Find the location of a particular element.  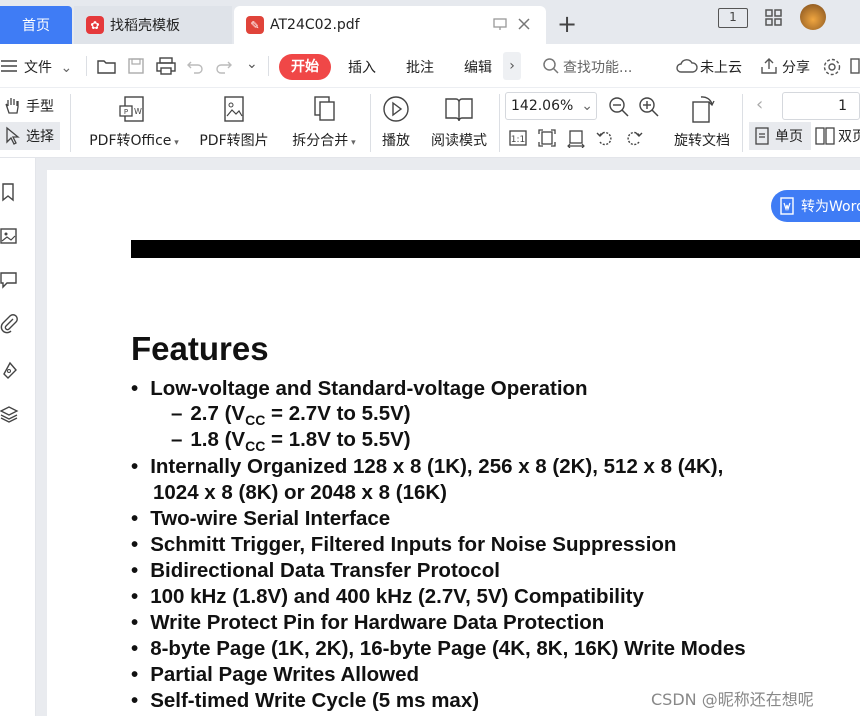

single-page-button: 单页 is located at coordinates (780, 136).